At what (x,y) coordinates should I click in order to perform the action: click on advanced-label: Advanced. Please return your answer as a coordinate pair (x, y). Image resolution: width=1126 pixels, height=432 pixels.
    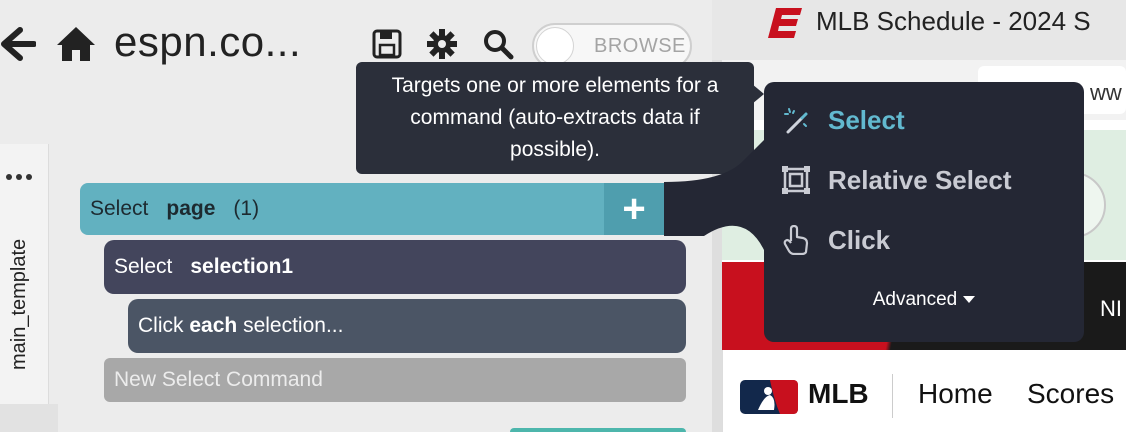
    Looking at the image, I should click on (915, 299).